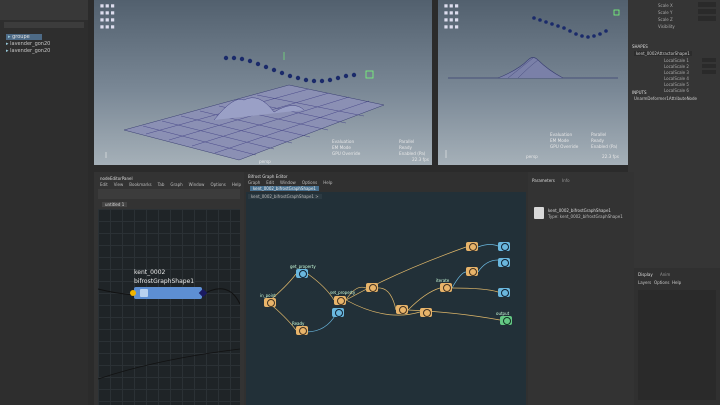  Describe the element at coordinates (665, 274) in the screenshot. I see `tab-anim: Anim` at that location.